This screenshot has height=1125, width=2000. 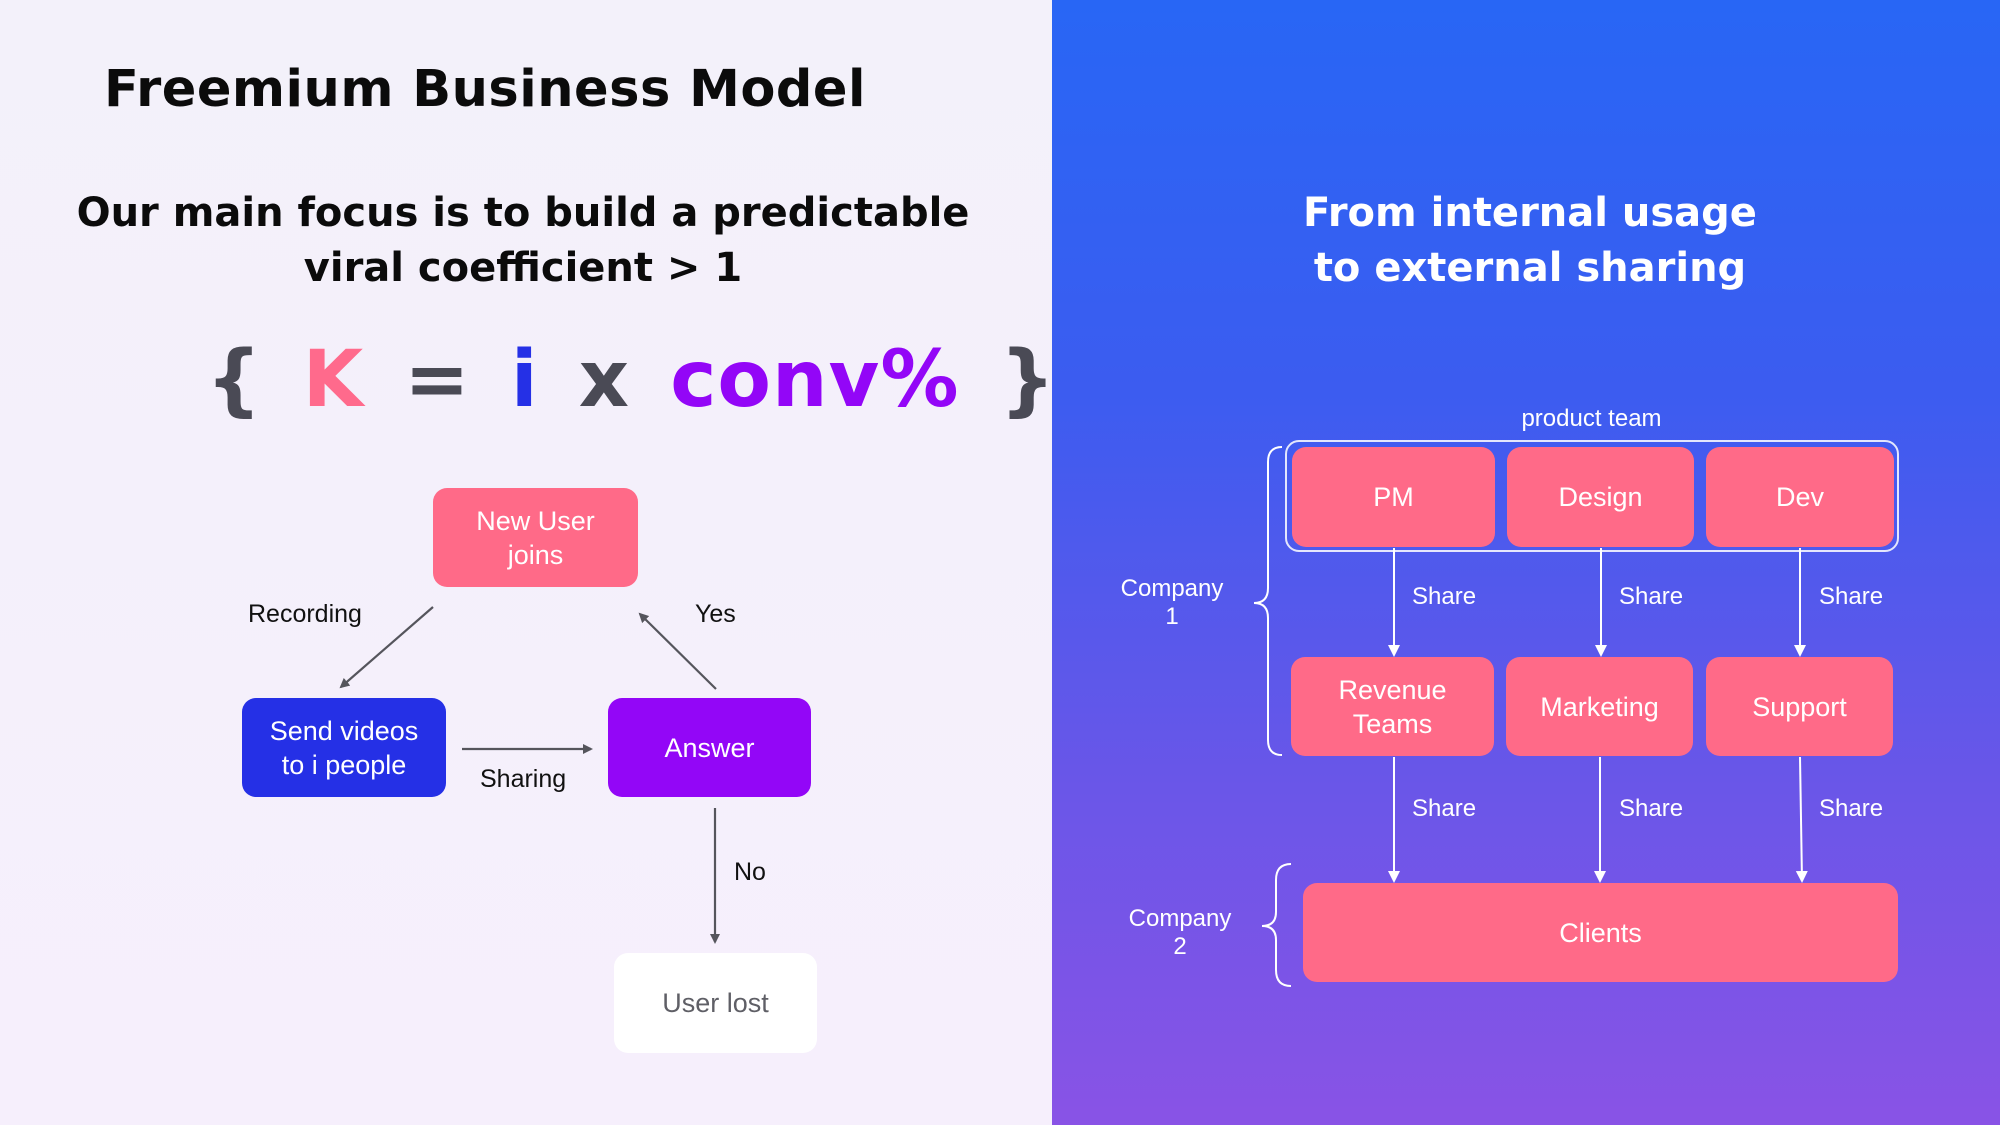 I want to click on subtitle-line-1: Our main focus is to build a predictable, so click(x=523, y=213).